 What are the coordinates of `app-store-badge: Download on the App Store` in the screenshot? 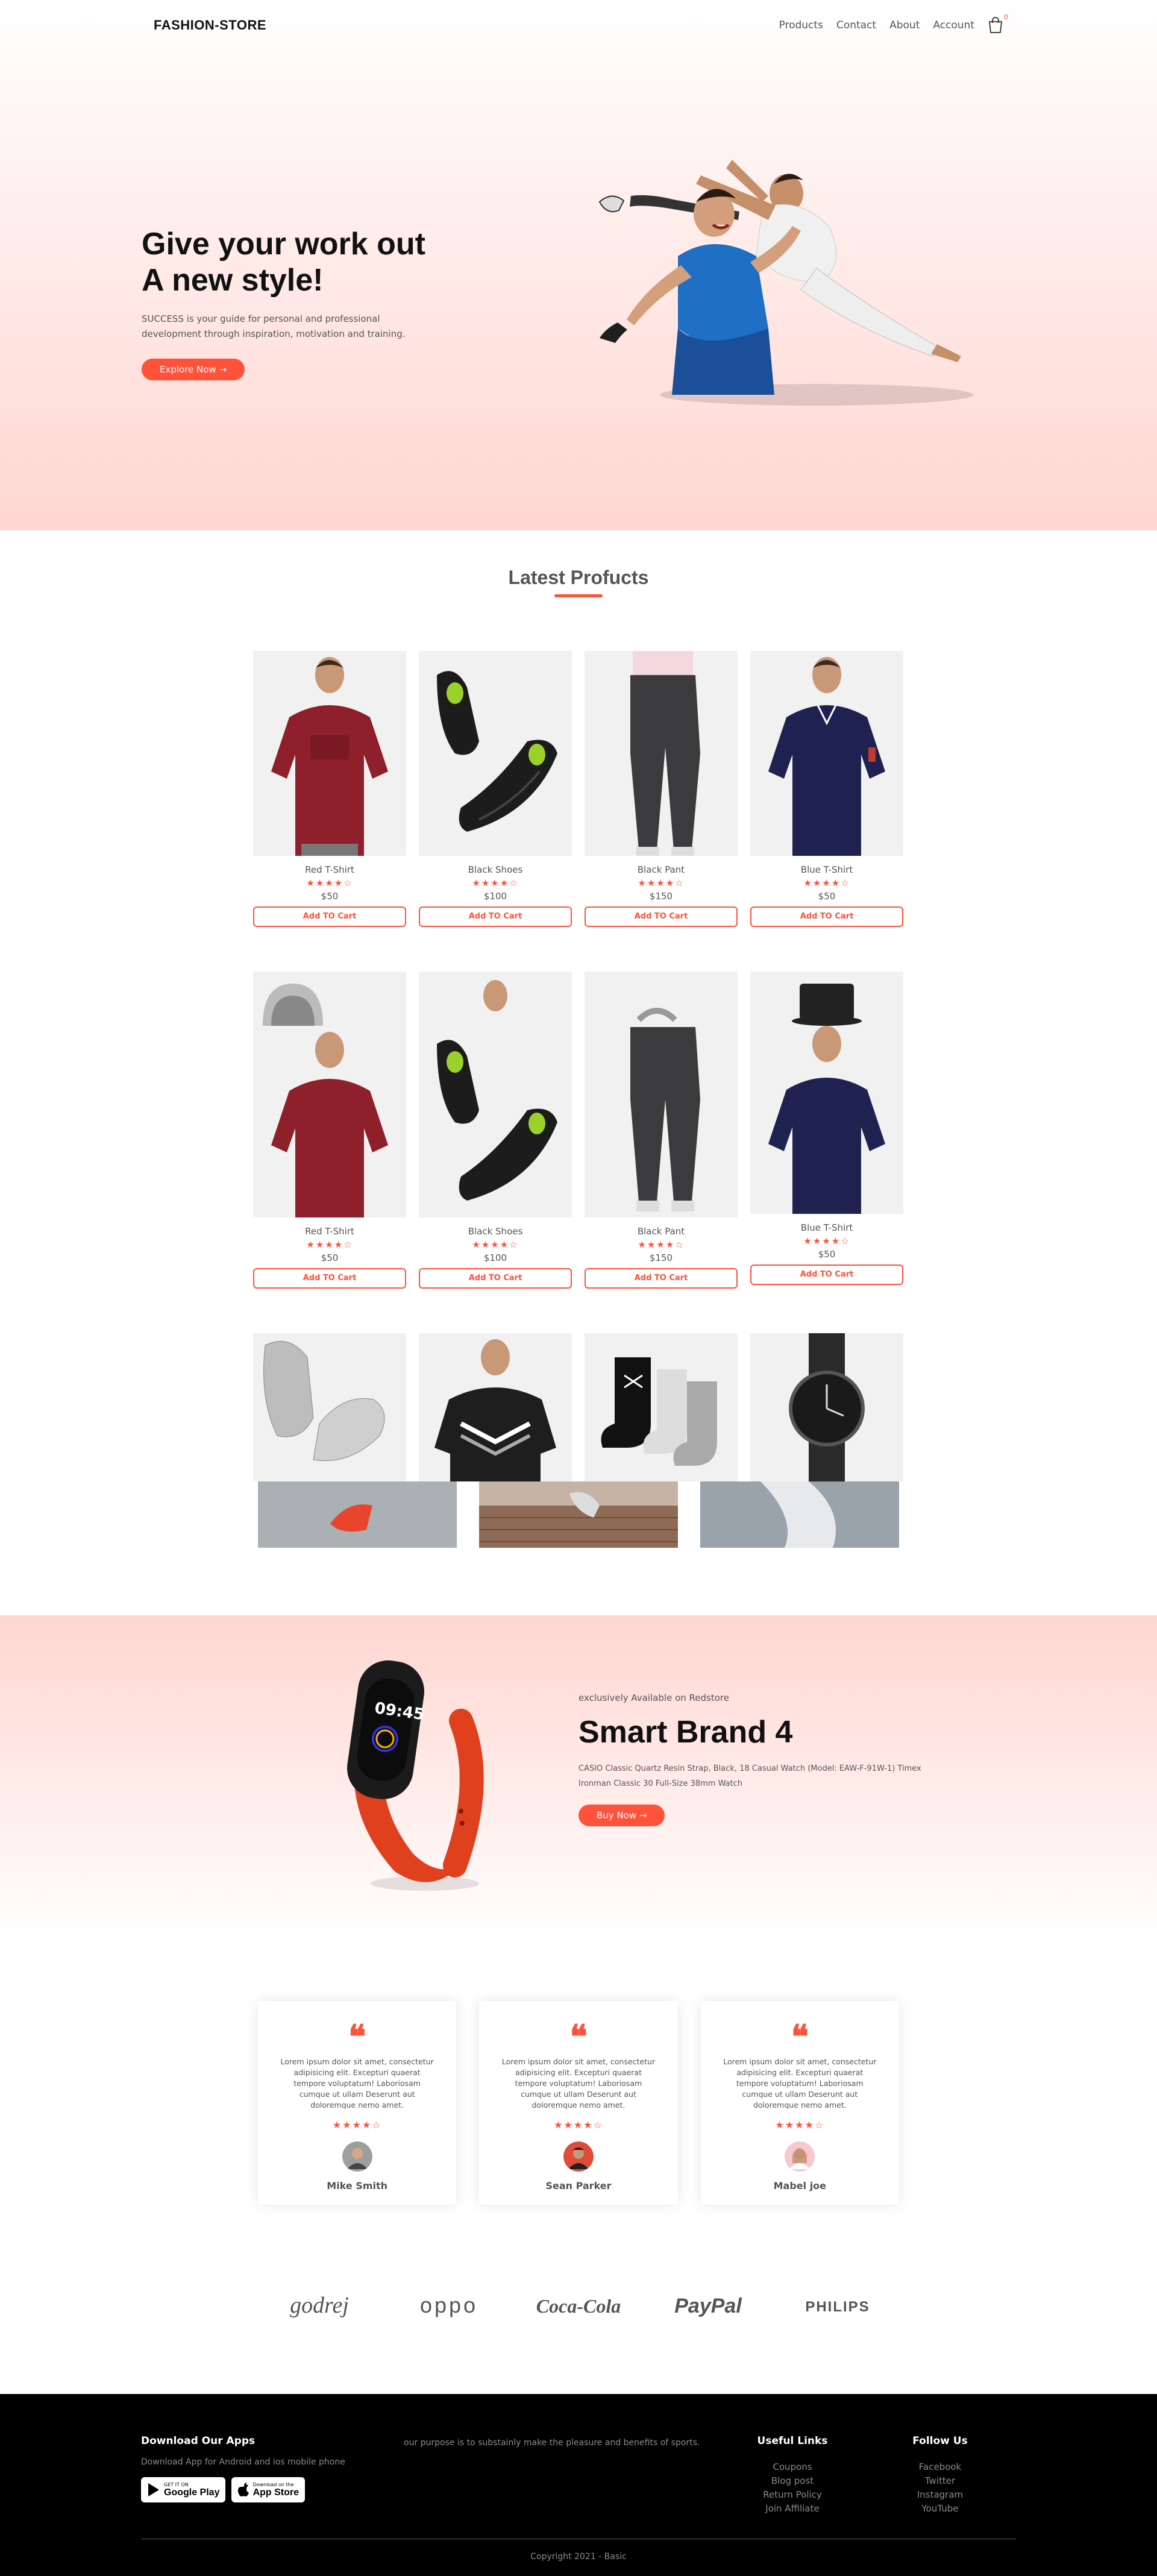 It's located at (268, 2489).